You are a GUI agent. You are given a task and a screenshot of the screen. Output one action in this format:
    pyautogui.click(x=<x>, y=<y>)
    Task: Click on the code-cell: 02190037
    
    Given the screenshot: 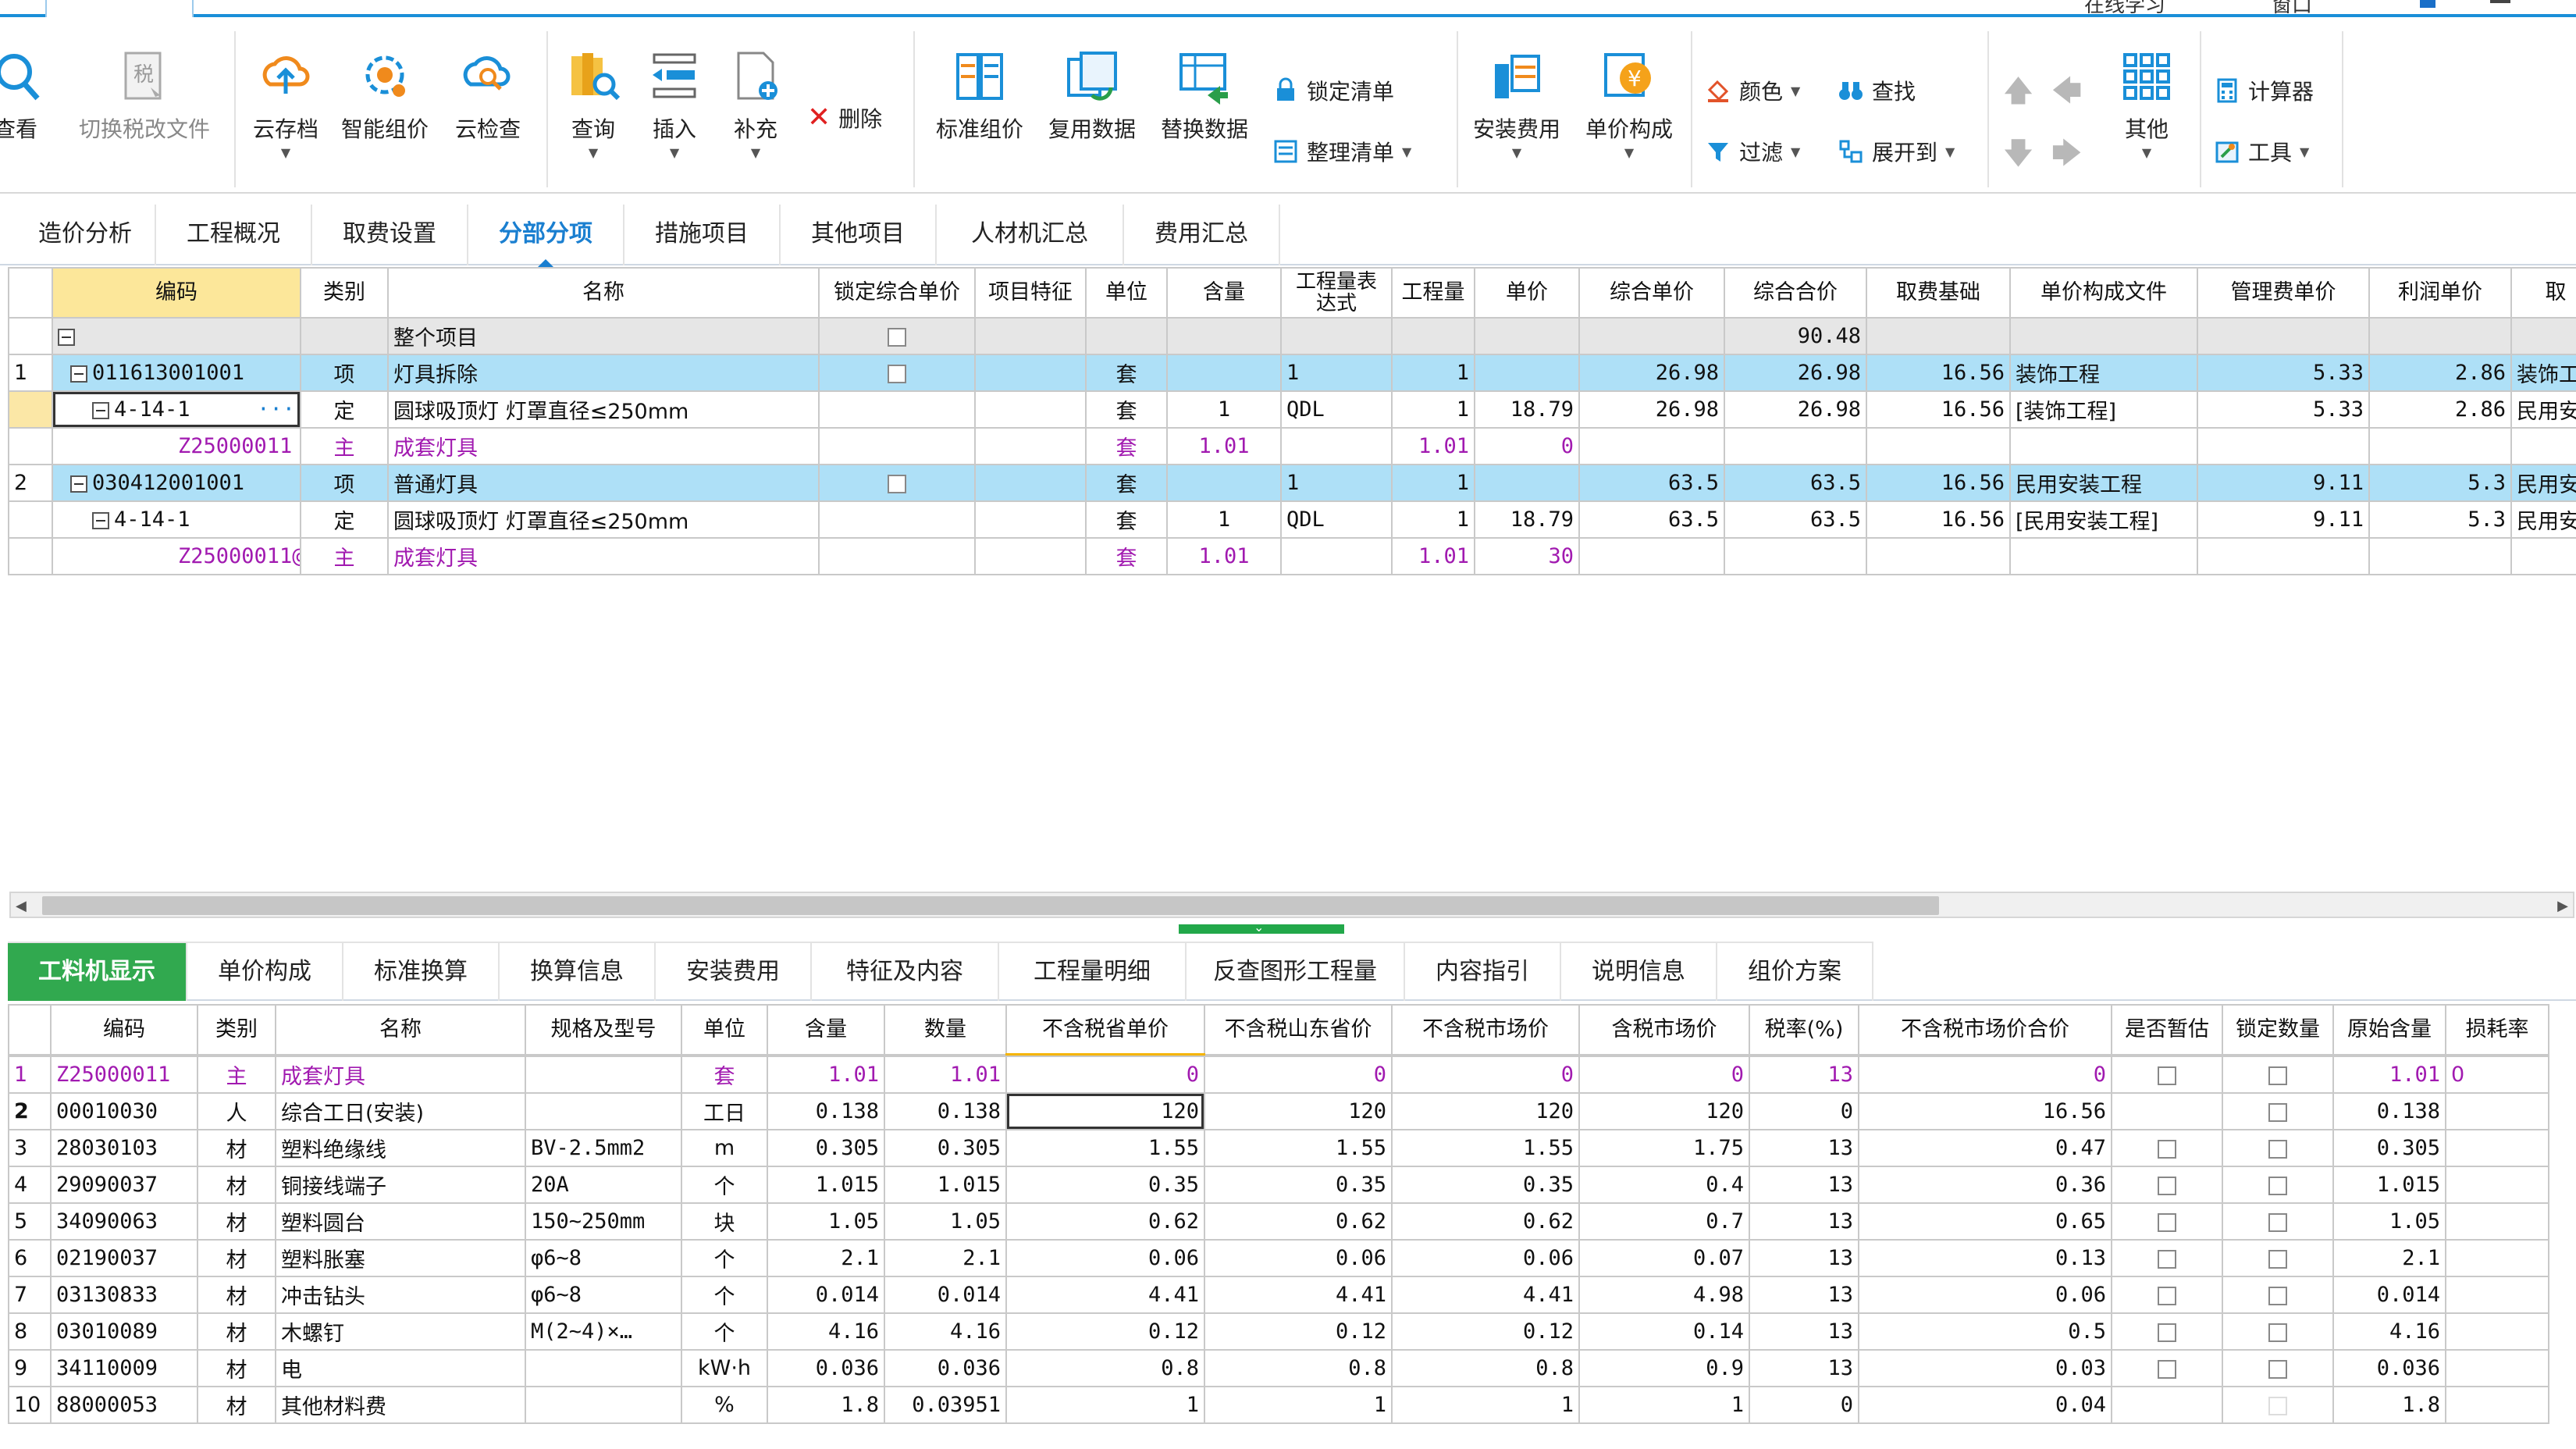 What is the action you would take?
    pyautogui.click(x=124, y=1258)
    